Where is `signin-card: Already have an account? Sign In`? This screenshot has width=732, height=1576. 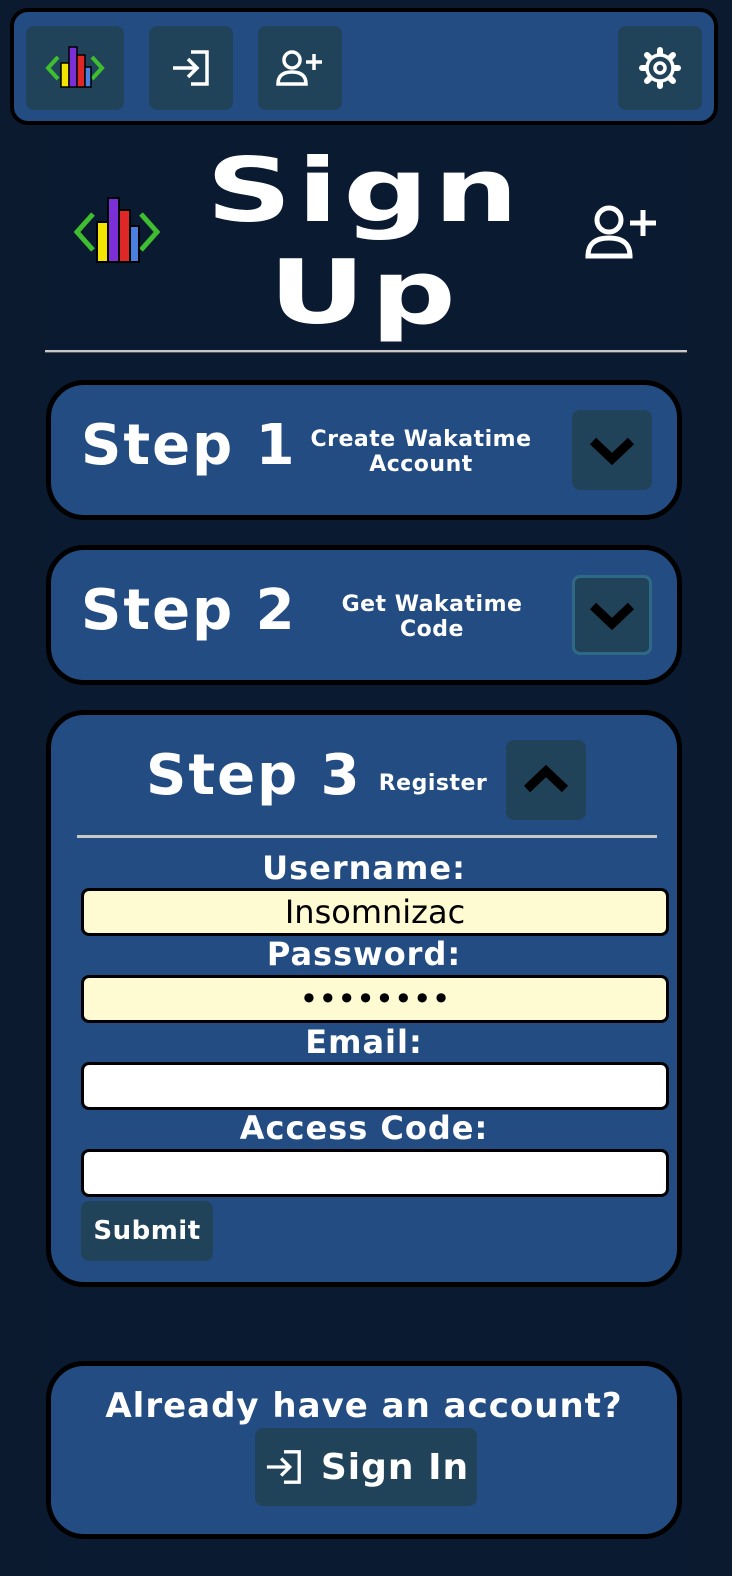
signin-card: Already have an account? Sign In is located at coordinates (364, 1450).